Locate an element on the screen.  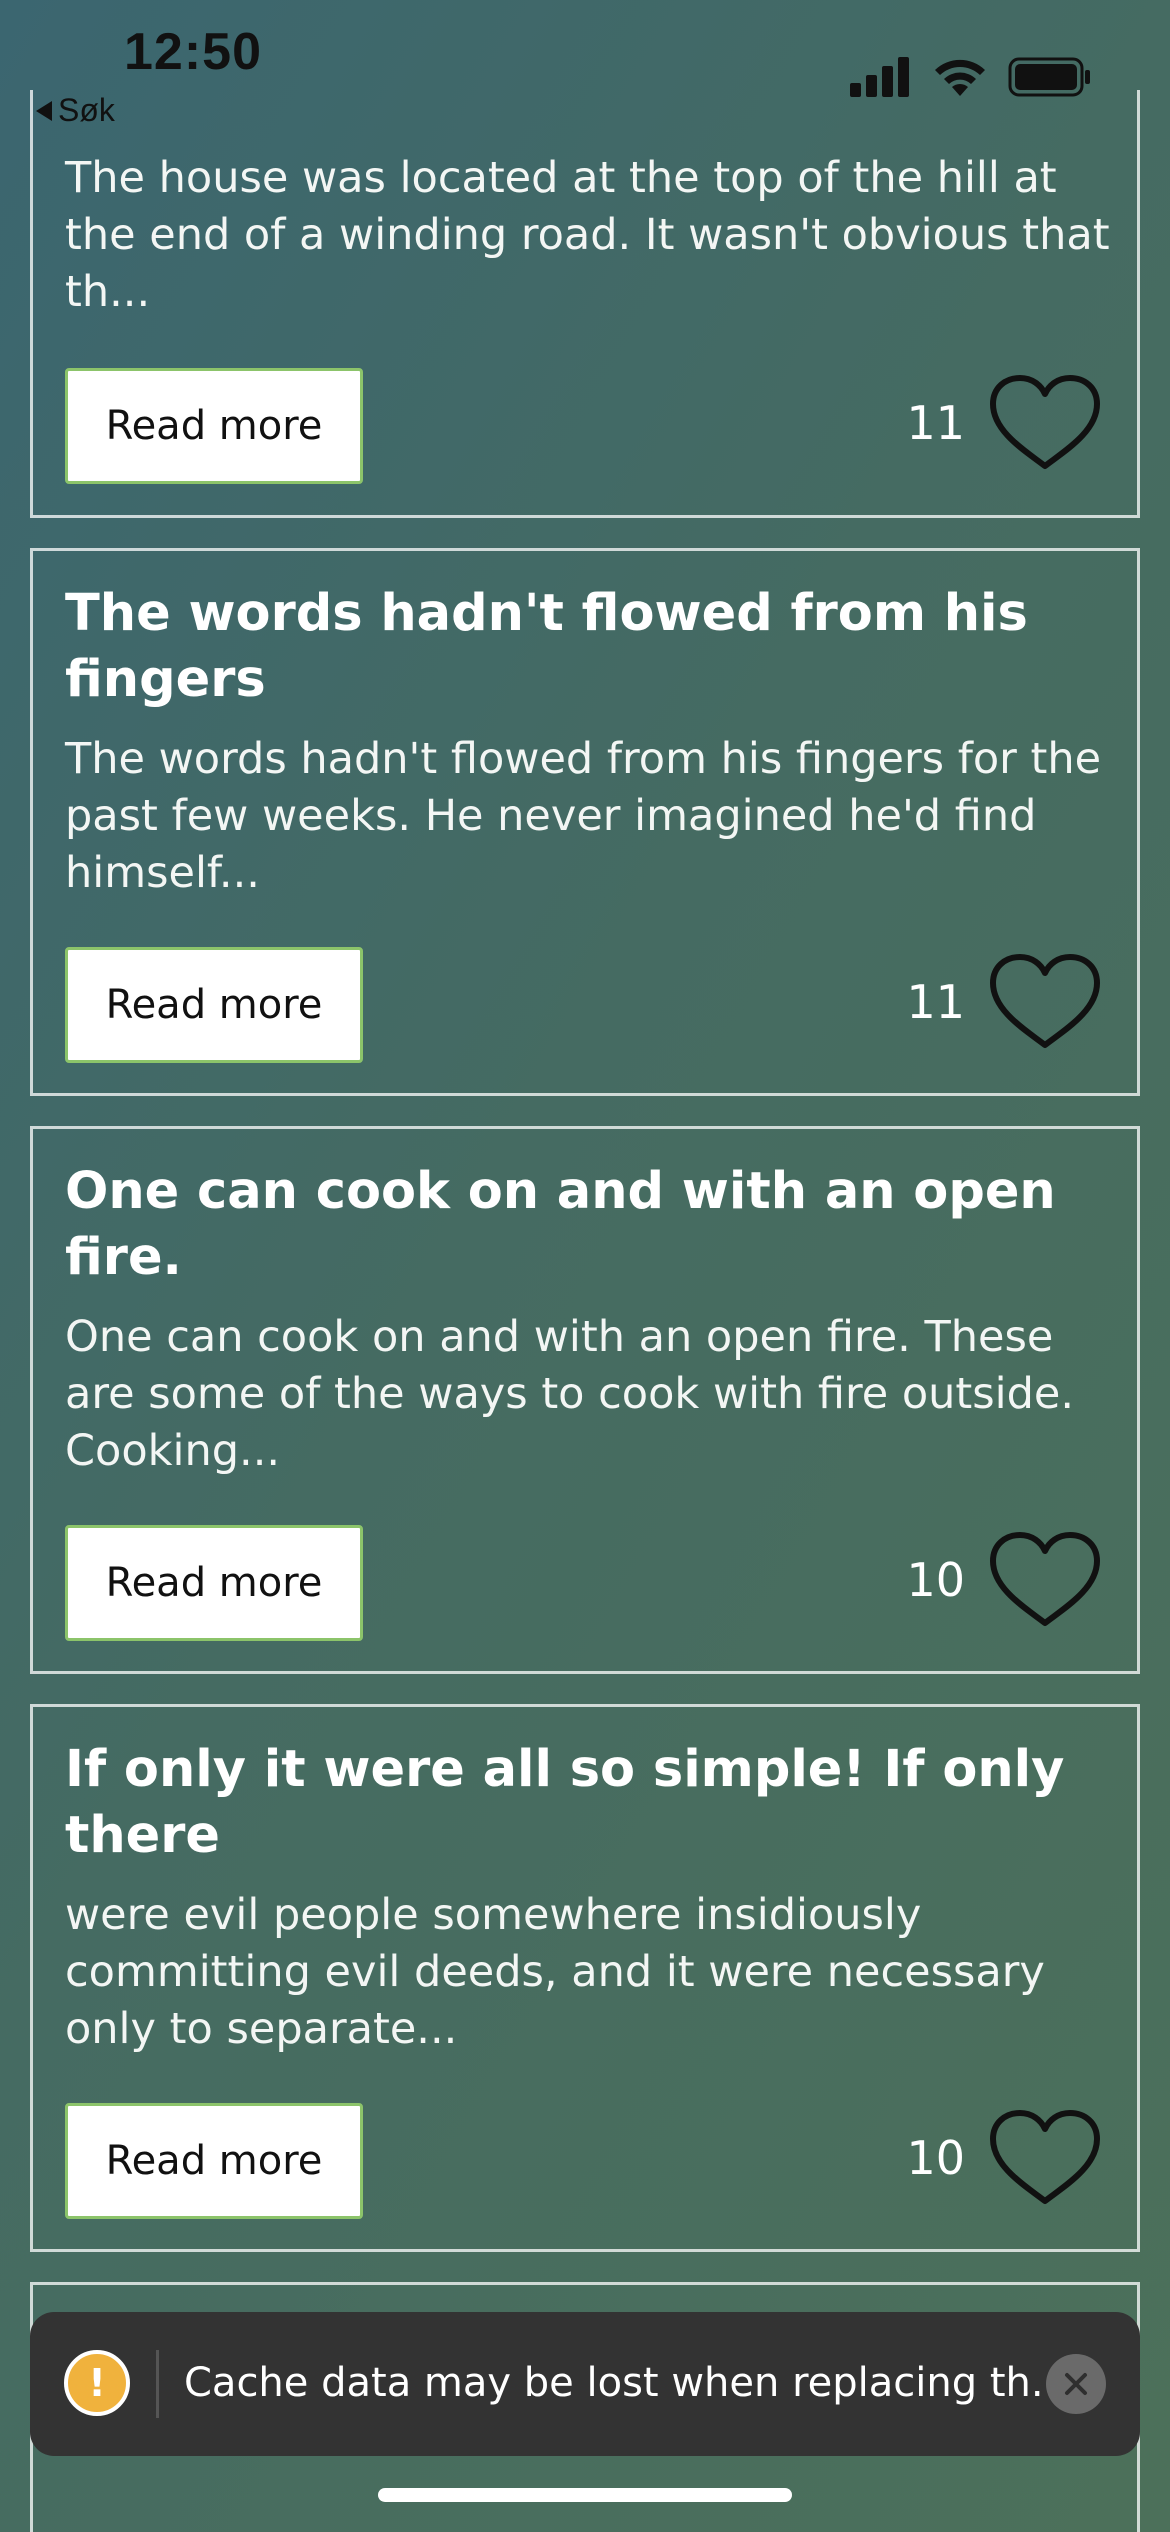
status-time: 12:50 is located at coordinates (193, 52).